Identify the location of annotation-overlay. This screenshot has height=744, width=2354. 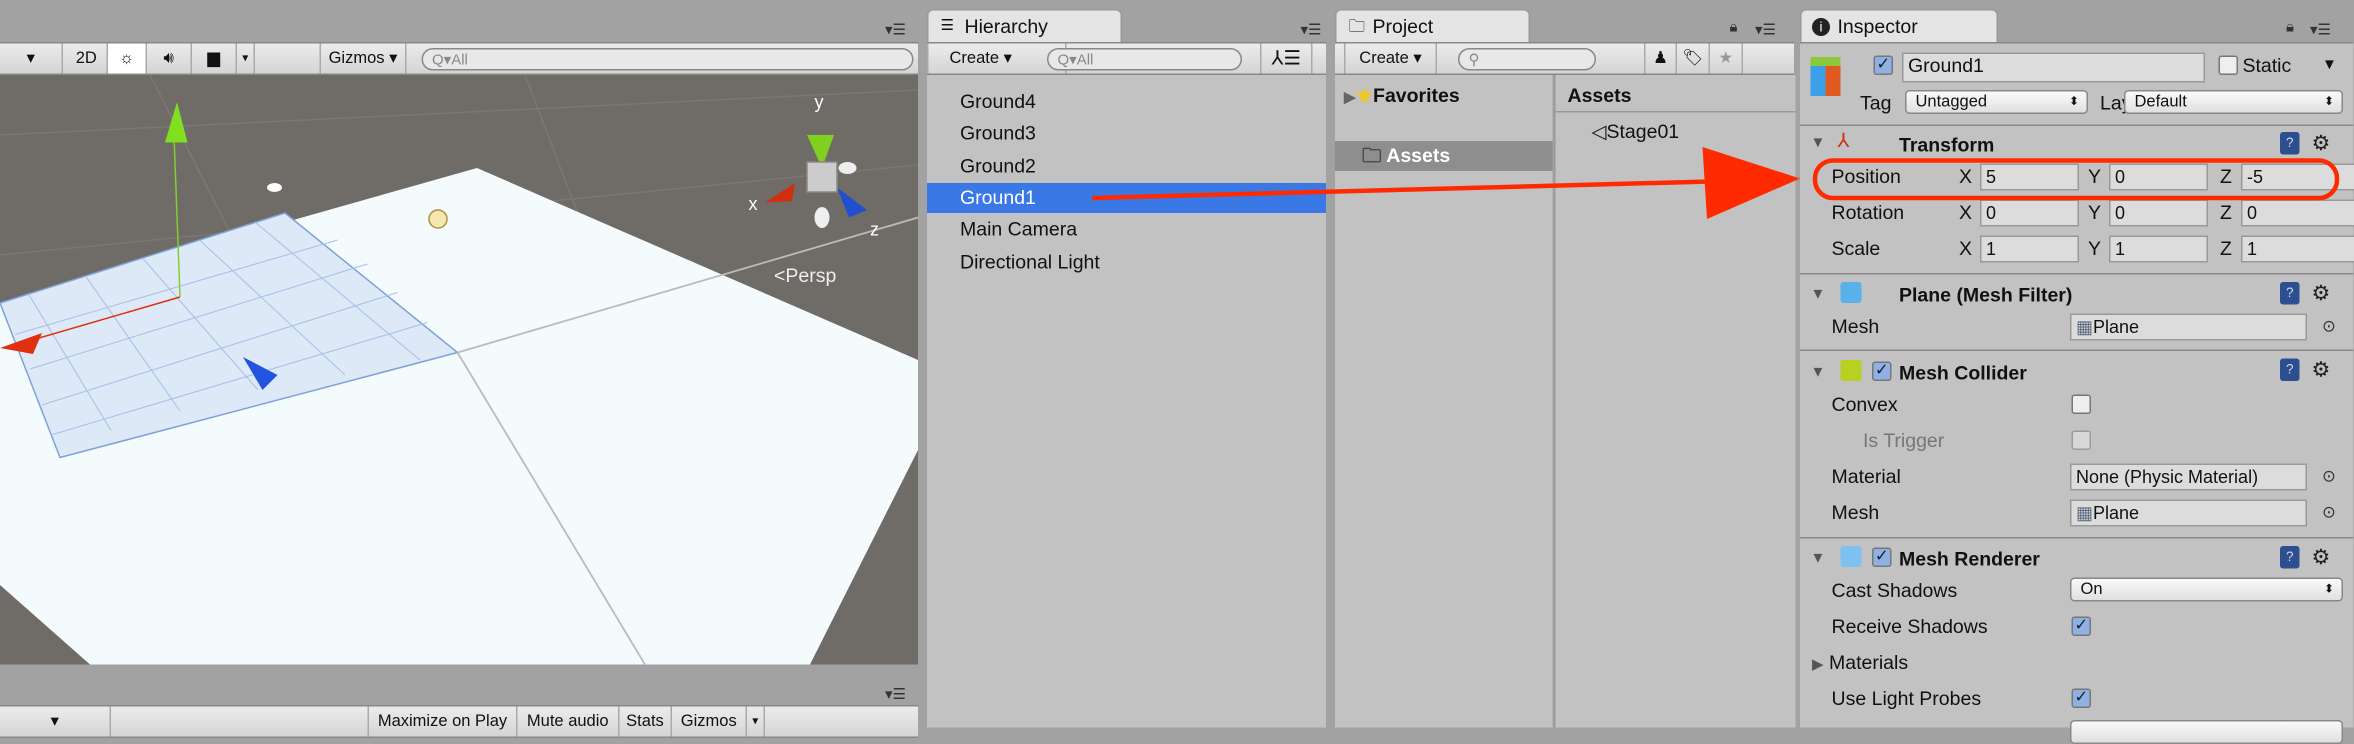
(1715, 183).